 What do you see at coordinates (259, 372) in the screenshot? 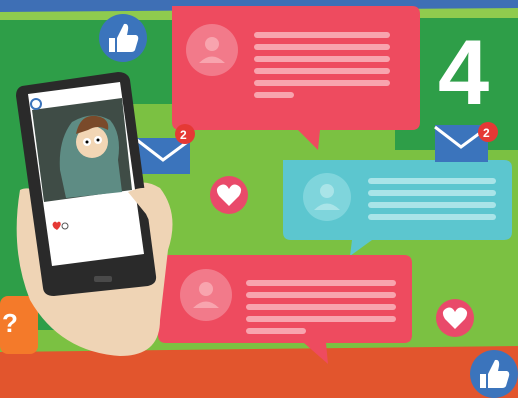
I see `bottom-red-band` at bounding box center [259, 372].